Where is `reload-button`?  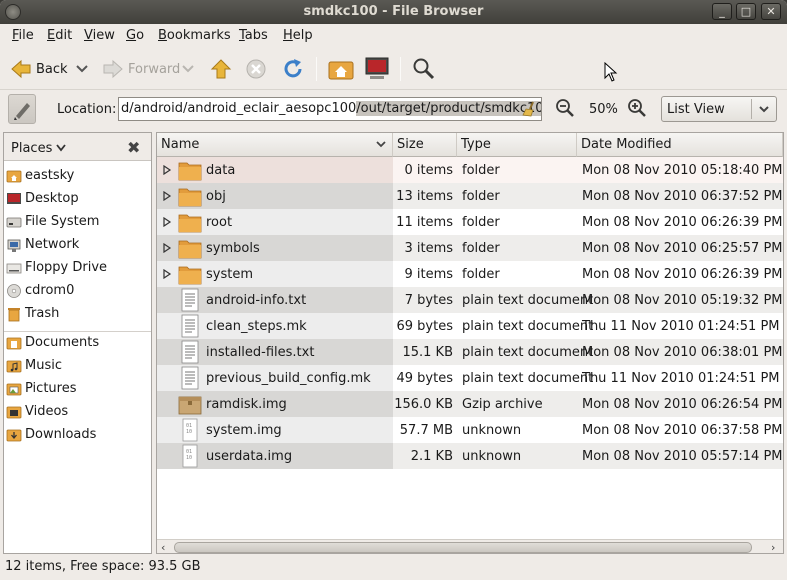 reload-button is located at coordinates (293, 69).